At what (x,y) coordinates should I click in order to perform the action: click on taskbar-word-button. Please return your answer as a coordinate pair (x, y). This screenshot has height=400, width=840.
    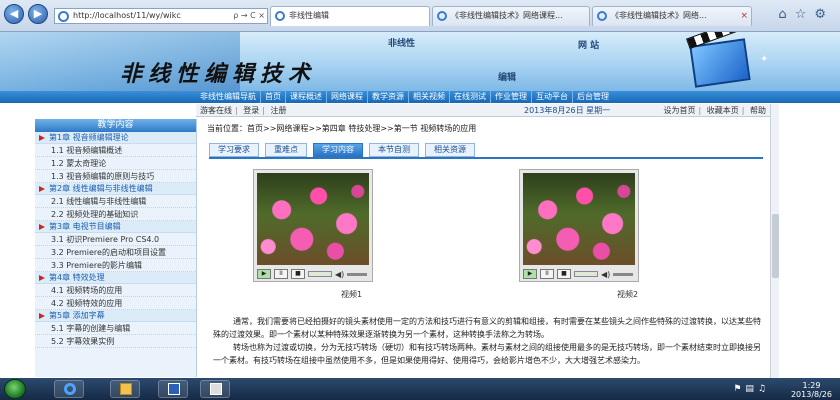
    Looking at the image, I should click on (173, 389).